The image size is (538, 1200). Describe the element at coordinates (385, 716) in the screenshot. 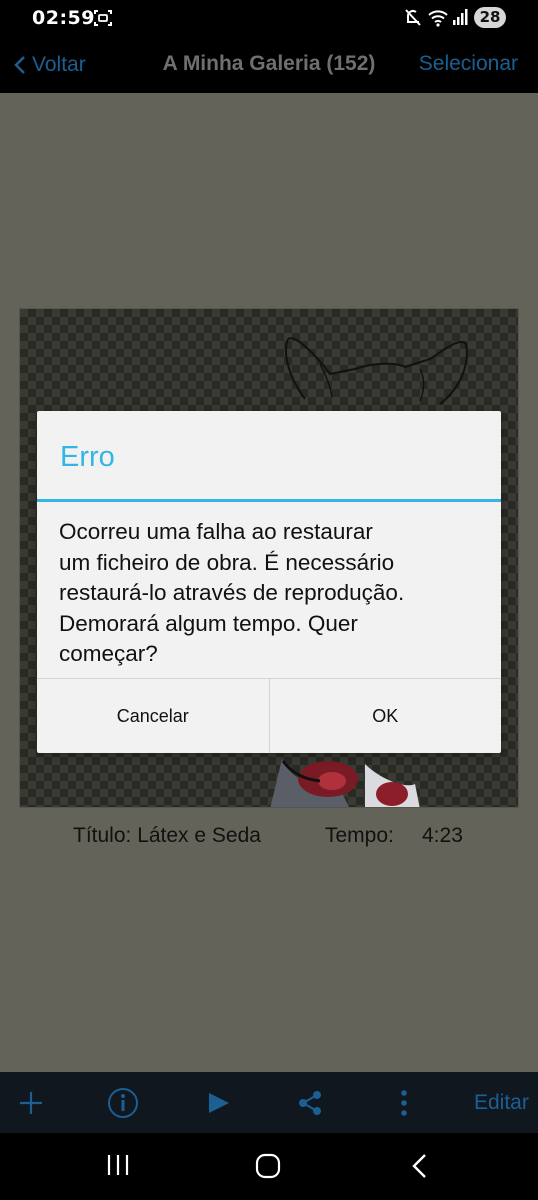

I see `ok-button: OK` at that location.